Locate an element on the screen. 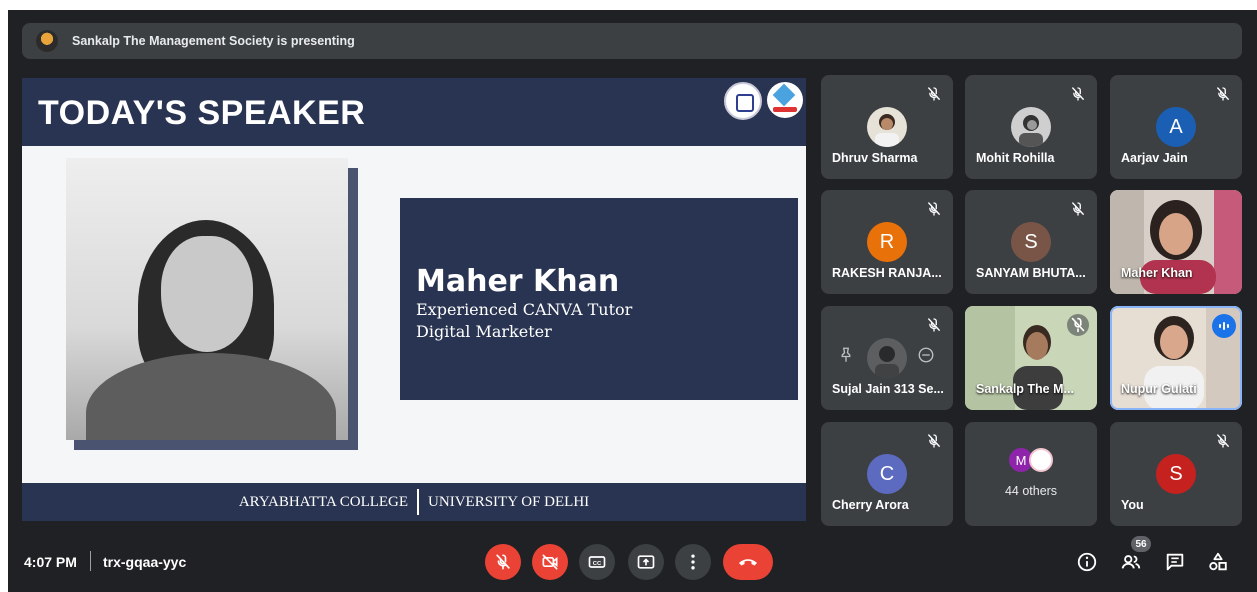 The height and width of the screenshot is (592, 1257). activities-icon is located at coordinates (1218, 561).